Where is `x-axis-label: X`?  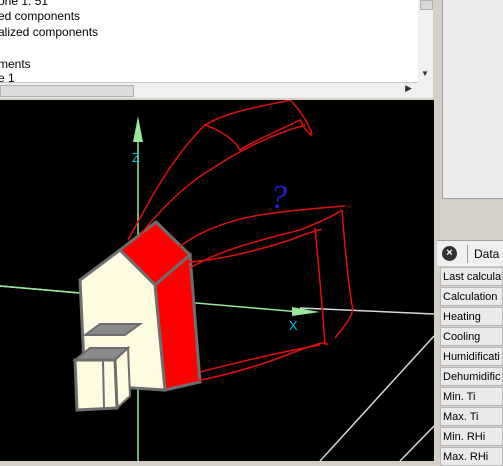 x-axis-label: X is located at coordinates (293, 325).